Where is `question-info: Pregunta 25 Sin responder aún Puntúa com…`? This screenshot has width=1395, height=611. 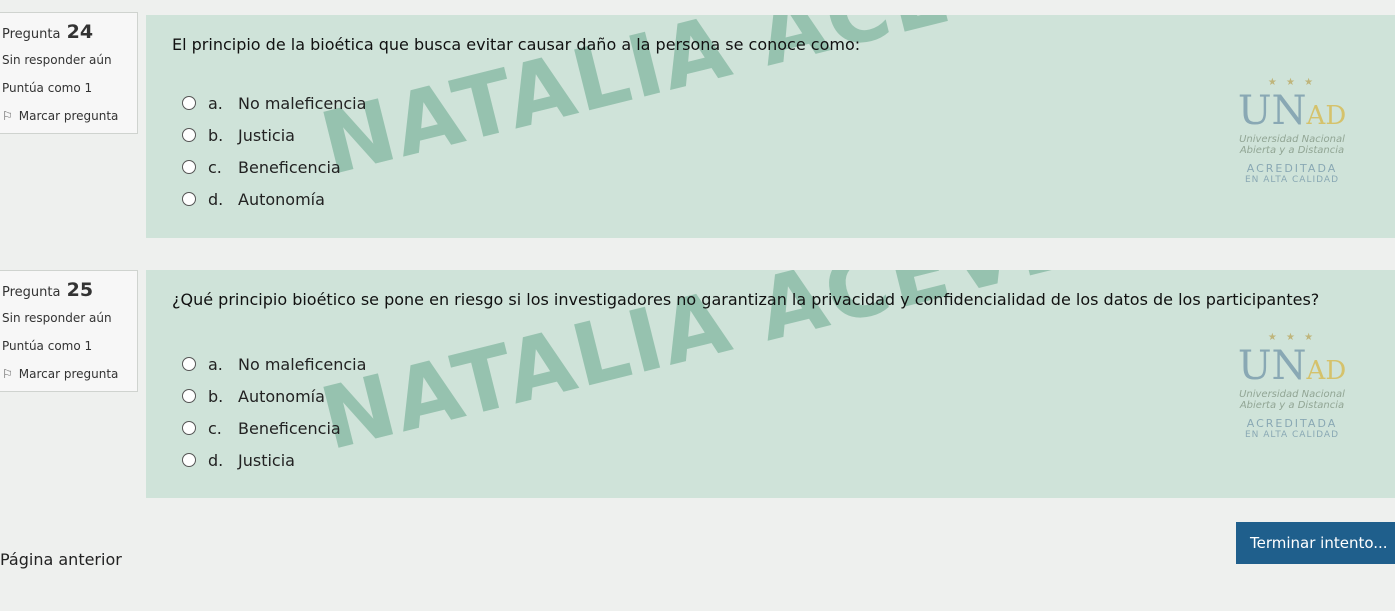 question-info: Pregunta 25 Sin responder aún Puntúa com… is located at coordinates (69, 331).